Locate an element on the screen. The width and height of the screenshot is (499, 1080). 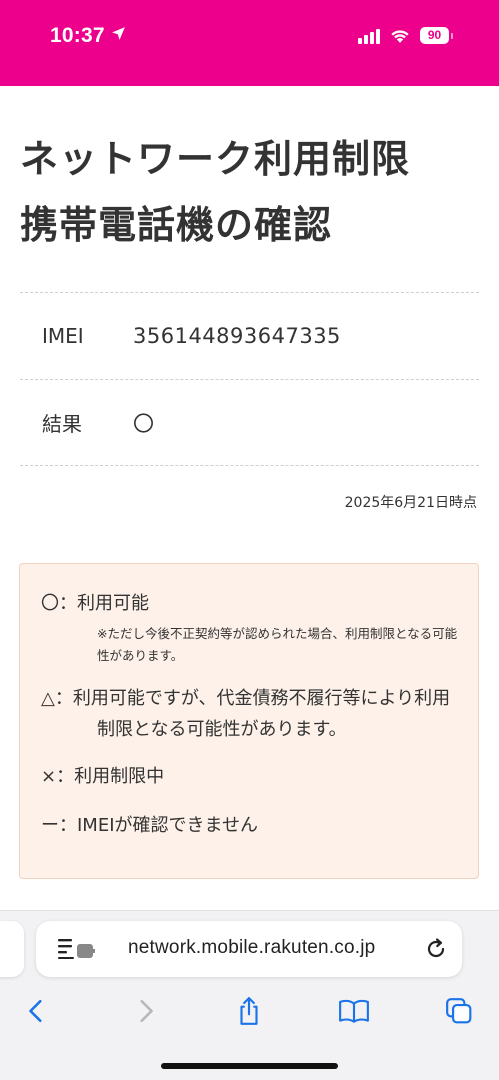
home-indicator is located at coordinates (249, 1066).